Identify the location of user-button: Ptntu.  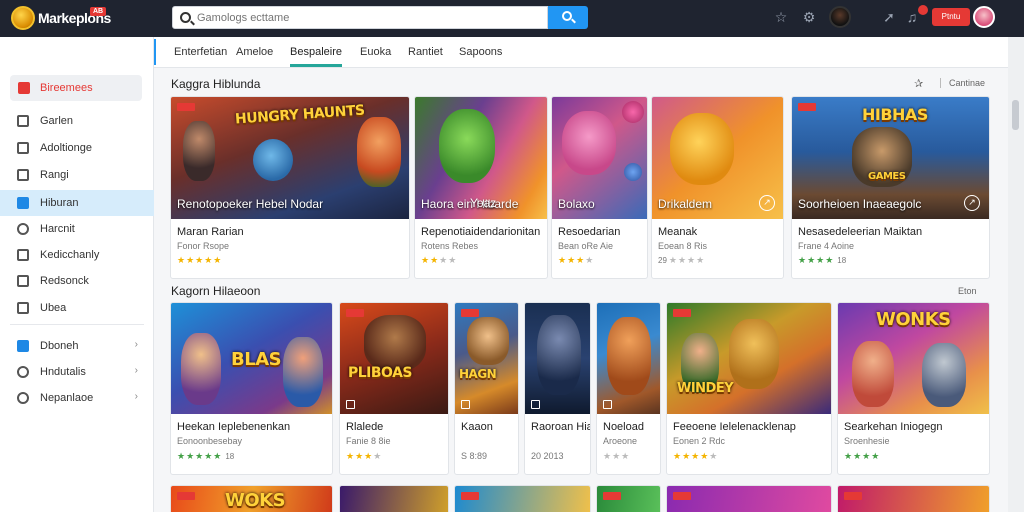
(951, 17).